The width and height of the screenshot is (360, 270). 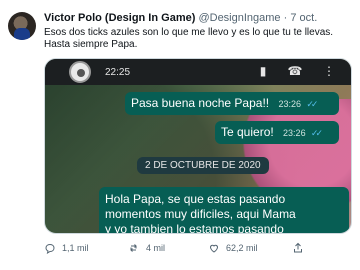 What do you see at coordinates (133, 248) in the screenshot?
I see `retweet-icon` at bounding box center [133, 248].